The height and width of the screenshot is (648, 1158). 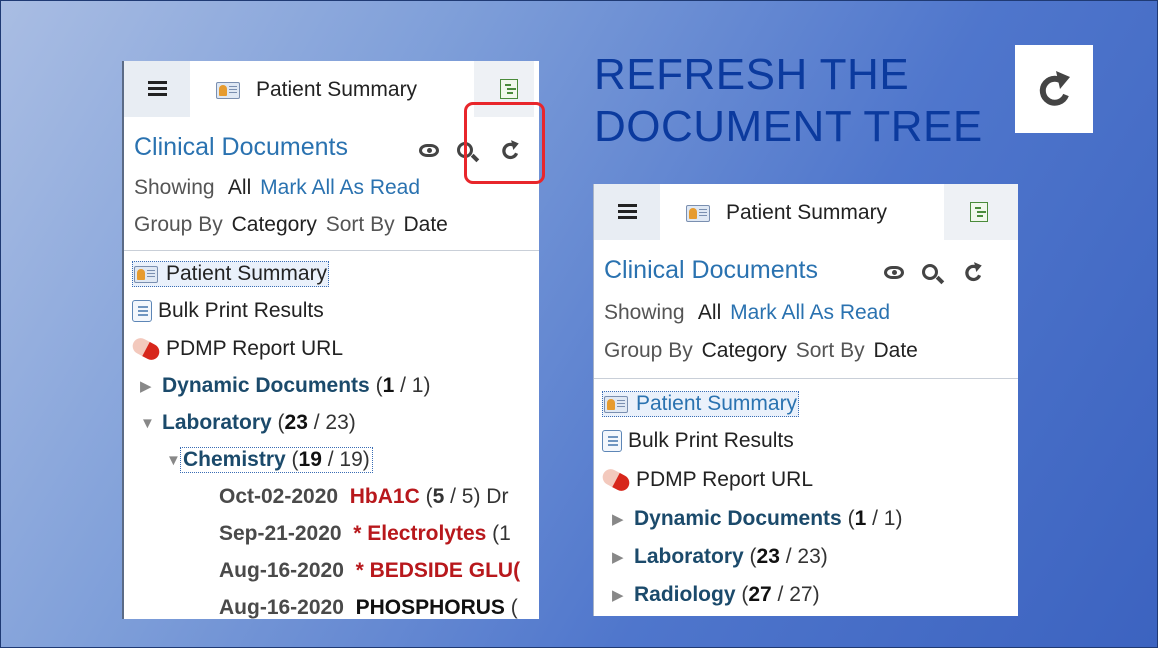 What do you see at coordinates (804, 101) in the screenshot?
I see `slide-title: REFRESH THE DOCUMENT TREE` at bounding box center [804, 101].